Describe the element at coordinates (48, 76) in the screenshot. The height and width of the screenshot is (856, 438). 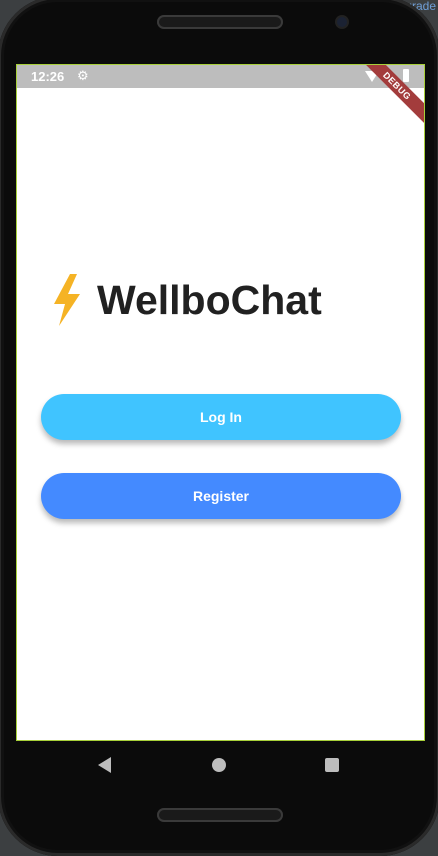
I see `status-time: 12:26` at that location.